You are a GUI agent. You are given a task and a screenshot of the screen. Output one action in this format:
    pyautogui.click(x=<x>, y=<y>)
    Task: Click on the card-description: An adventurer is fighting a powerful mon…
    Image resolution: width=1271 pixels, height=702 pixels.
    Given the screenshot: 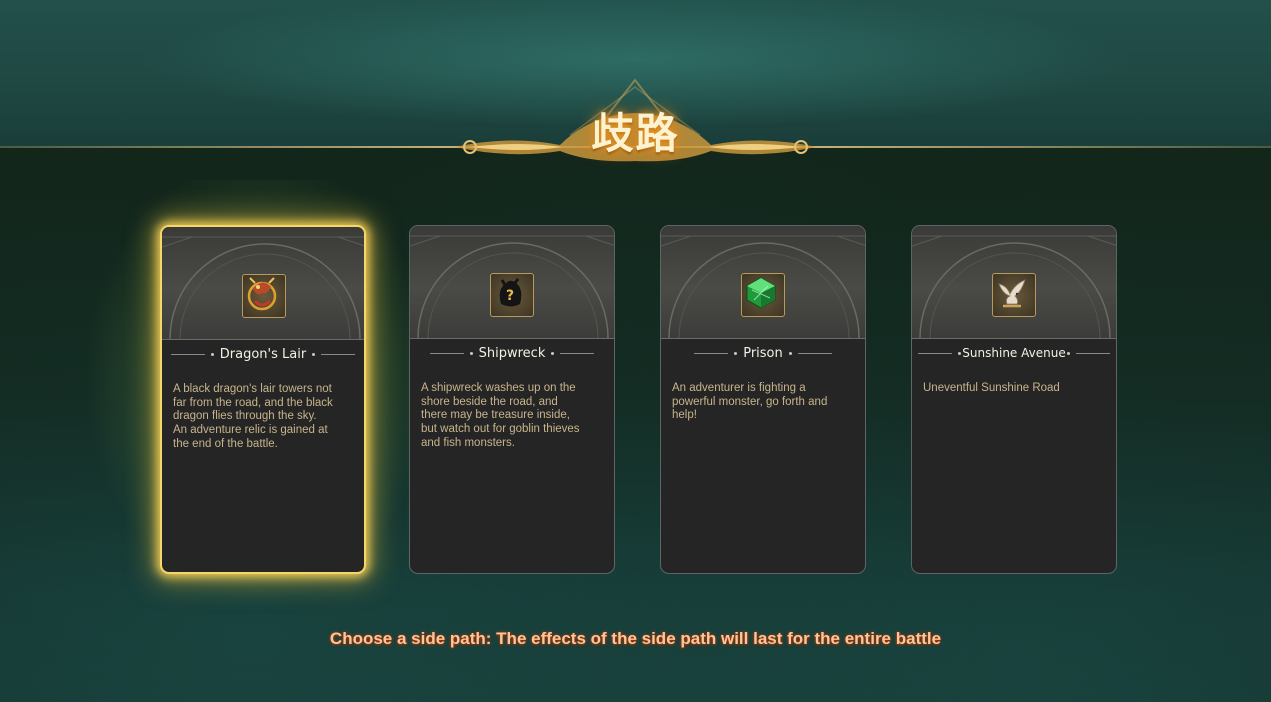 What is the action you would take?
    pyautogui.click(x=750, y=402)
    